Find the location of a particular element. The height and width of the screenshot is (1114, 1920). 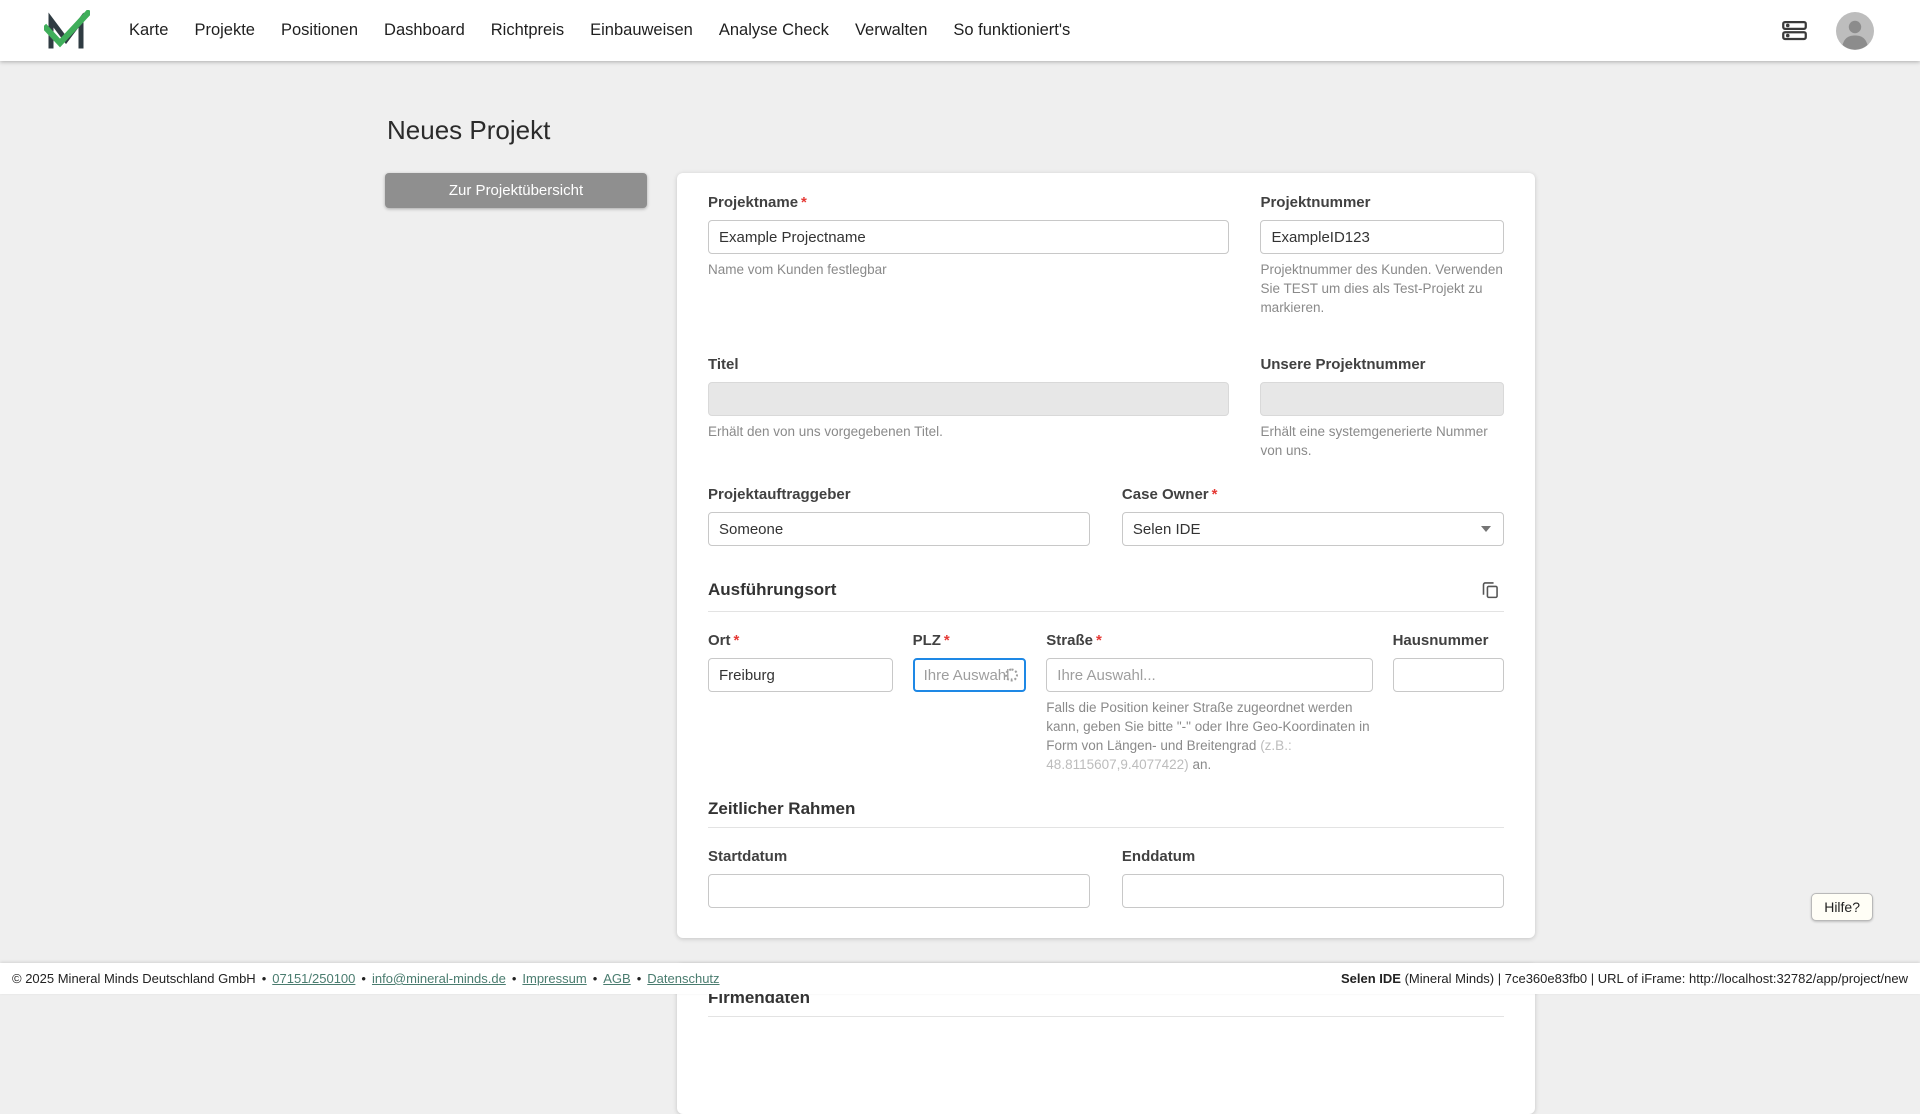

copy-icon is located at coordinates (1490, 589).